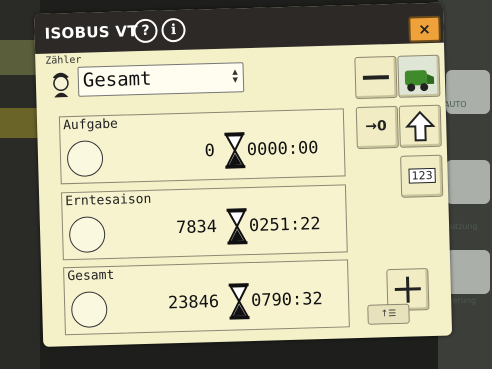 The image size is (492, 369). Describe the element at coordinates (388, 314) in the screenshot. I see `list-sort-button: ↑☰` at that location.